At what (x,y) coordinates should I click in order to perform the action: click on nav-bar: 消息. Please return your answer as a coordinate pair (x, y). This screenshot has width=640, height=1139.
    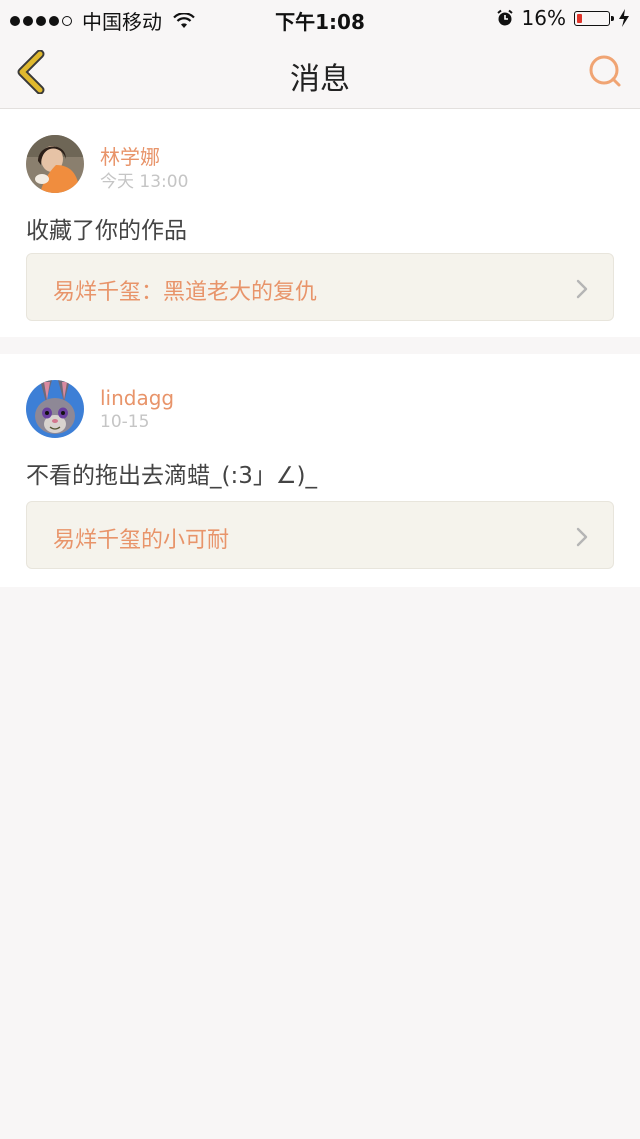
    Looking at the image, I should click on (320, 72).